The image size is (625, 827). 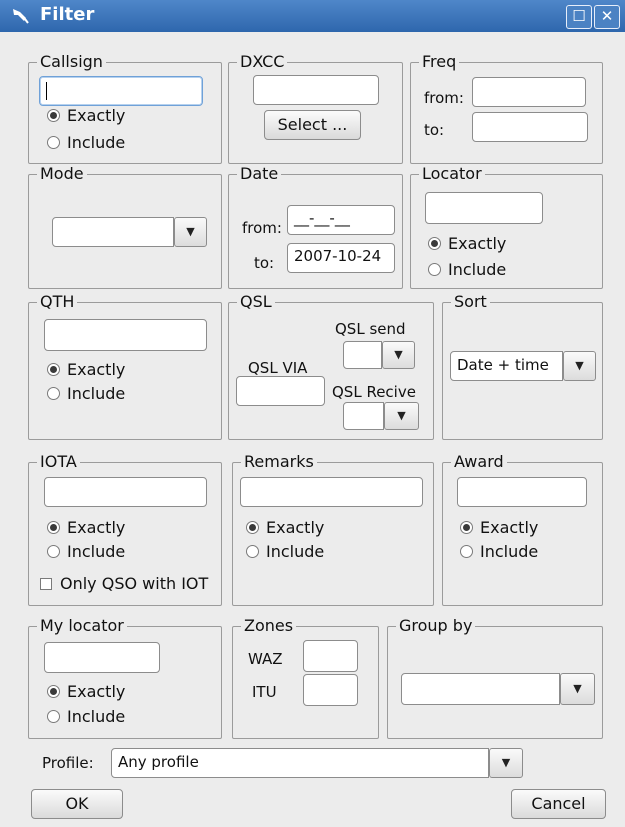 What do you see at coordinates (57, 302) in the screenshot?
I see `qth-legend: QTH` at bounding box center [57, 302].